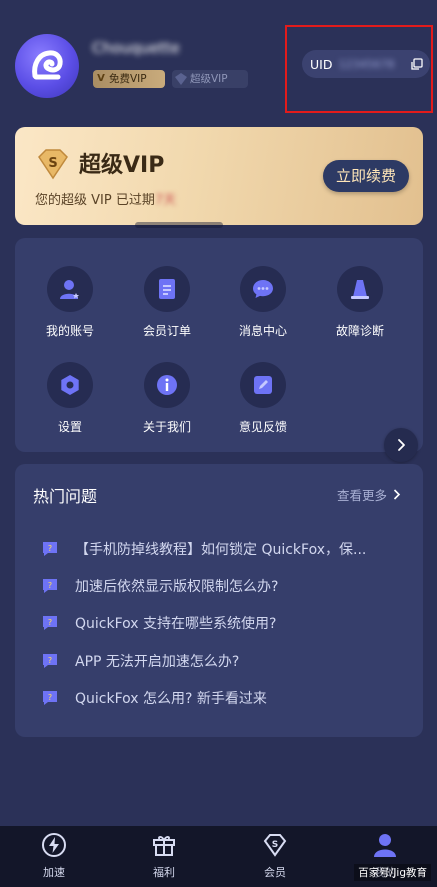 The image size is (437, 887). Describe the element at coordinates (136, 48) in the screenshot. I see `username: Chouquette` at that location.